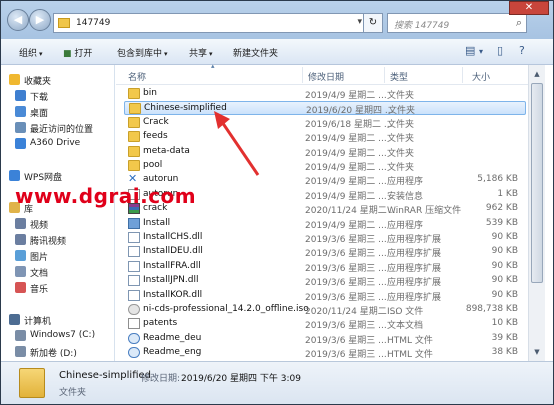 The image size is (554, 405). Describe the element at coordinates (325, 353) in the screenshot. I see `file-row: Readme_eng 2019/3/6 星期三 ... HTML 文件 38 KB` at that location.